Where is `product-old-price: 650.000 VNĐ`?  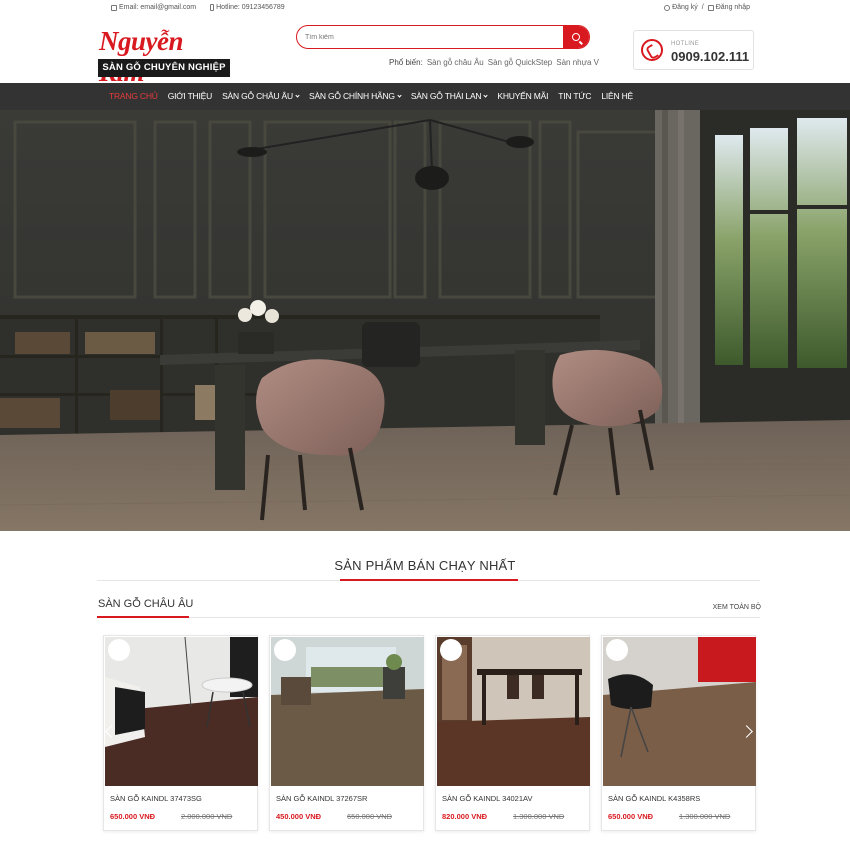 product-old-price: 650.000 VNĐ is located at coordinates (370, 816).